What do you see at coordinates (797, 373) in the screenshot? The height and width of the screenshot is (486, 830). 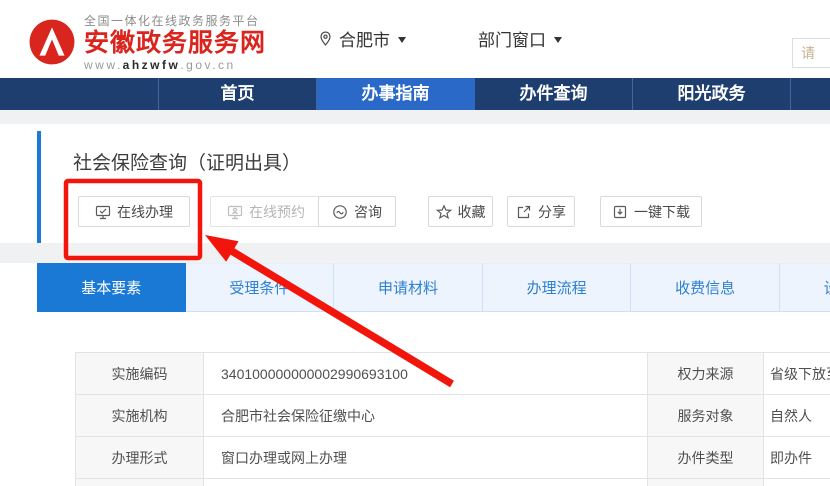 I see `table-value: 省级下放至` at bounding box center [797, 373].